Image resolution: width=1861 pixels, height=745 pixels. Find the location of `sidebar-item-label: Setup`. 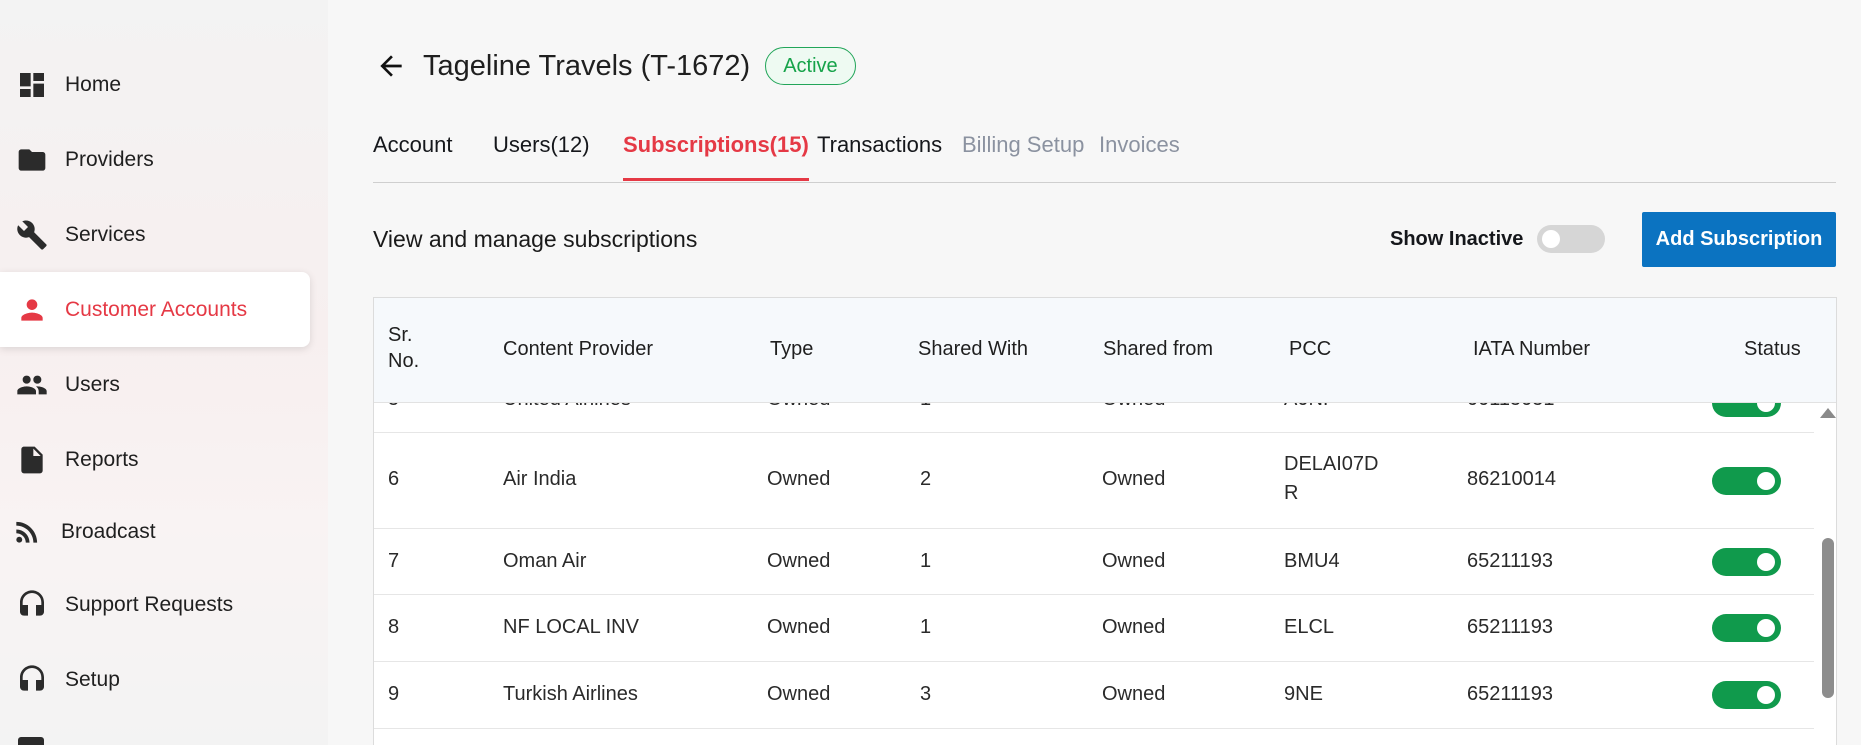

sidebar-item-label: Setup is located at coordinates (92, 679).